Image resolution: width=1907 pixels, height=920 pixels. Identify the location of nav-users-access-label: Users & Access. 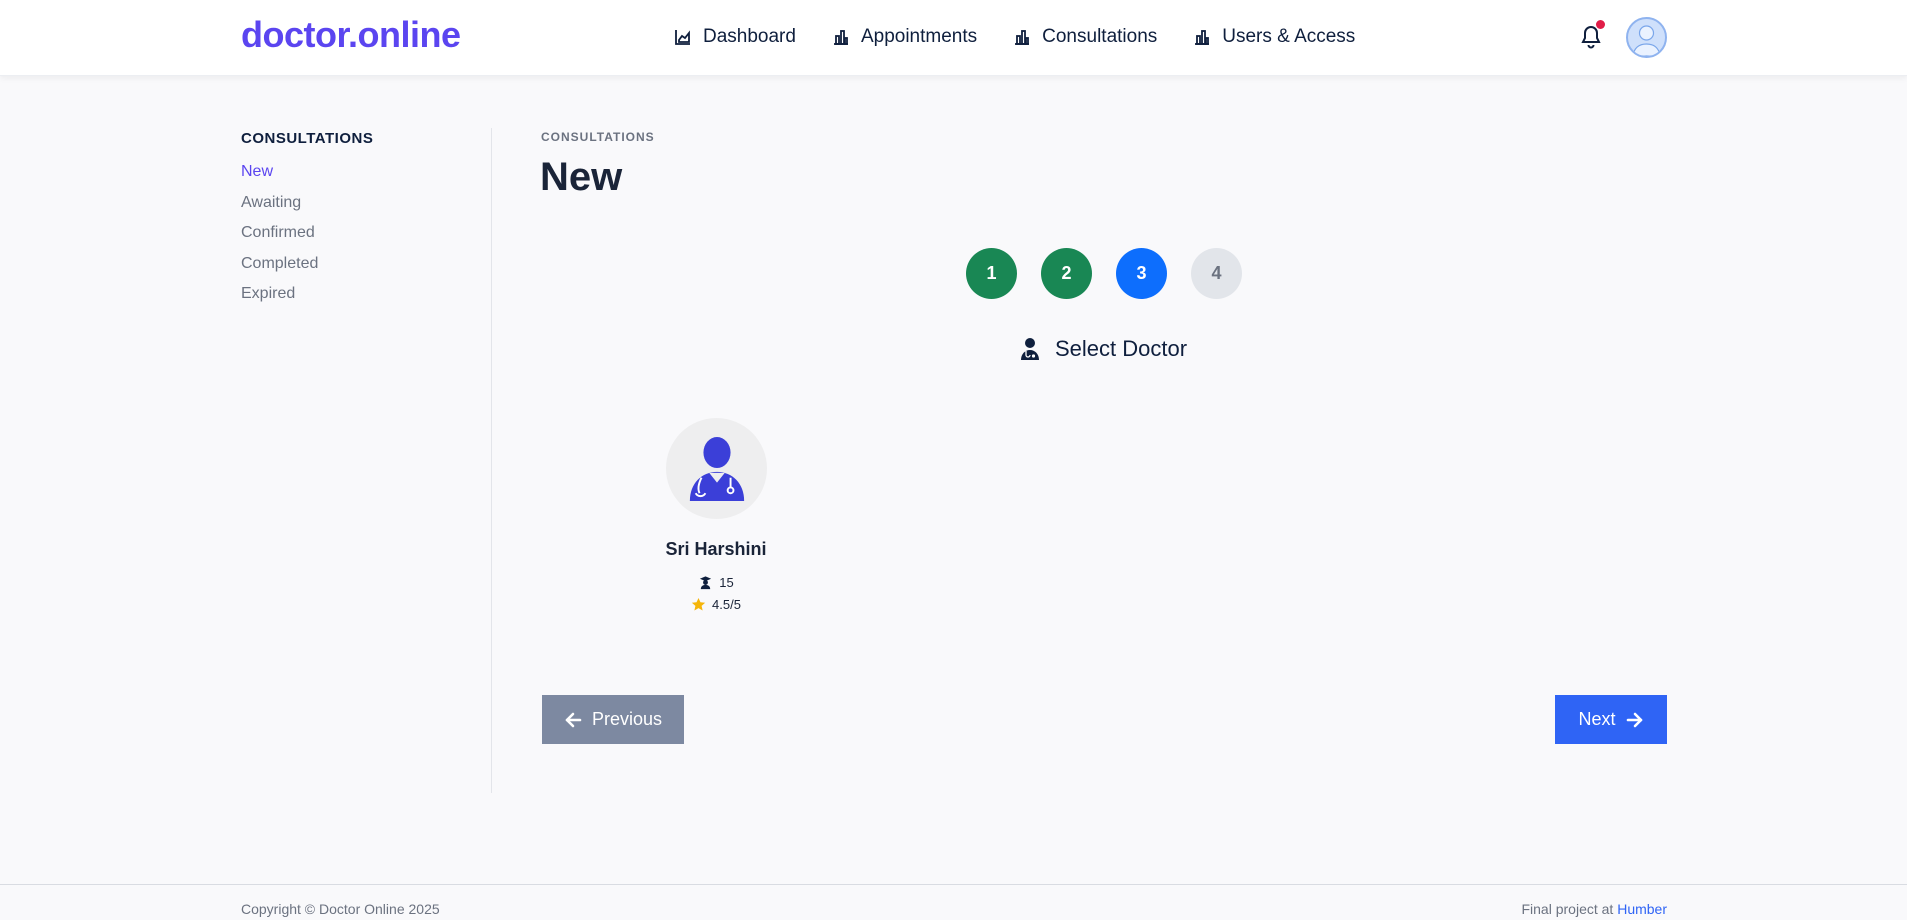
(1289, 36).